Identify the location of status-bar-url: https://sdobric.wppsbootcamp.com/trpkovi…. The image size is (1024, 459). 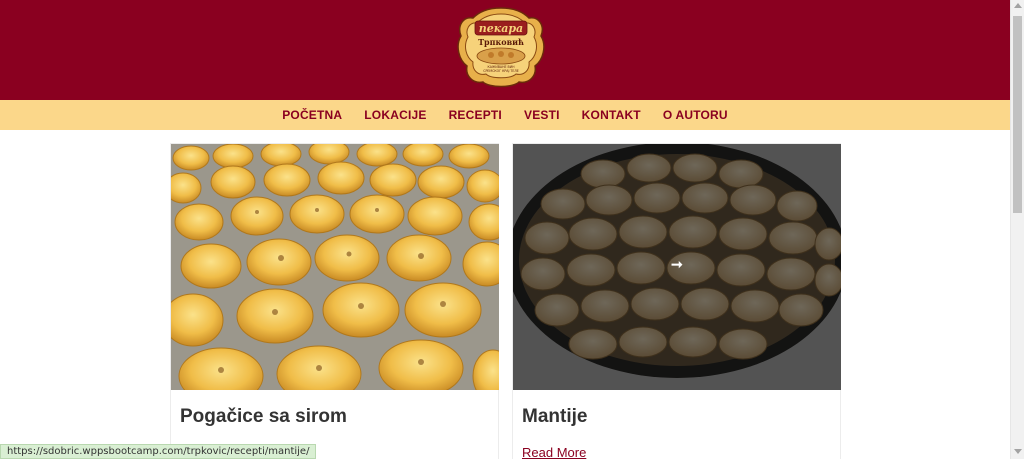
(158, 451).